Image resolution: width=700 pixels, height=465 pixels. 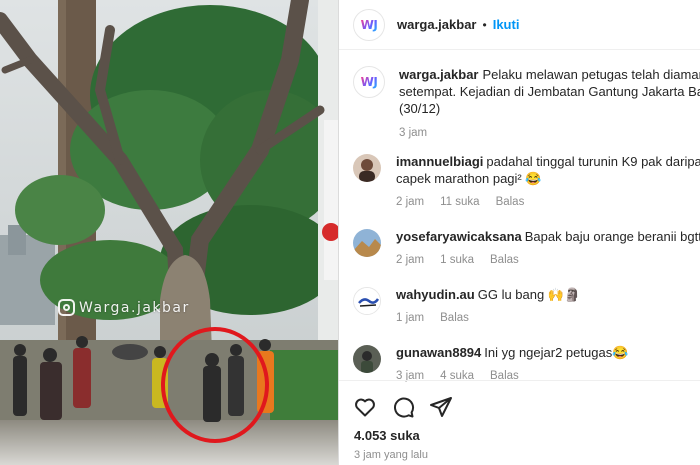 I want to click on comment-text: gunawan8894 Ini yg ngejar2 petugas😂, so click(x=548, y=352).